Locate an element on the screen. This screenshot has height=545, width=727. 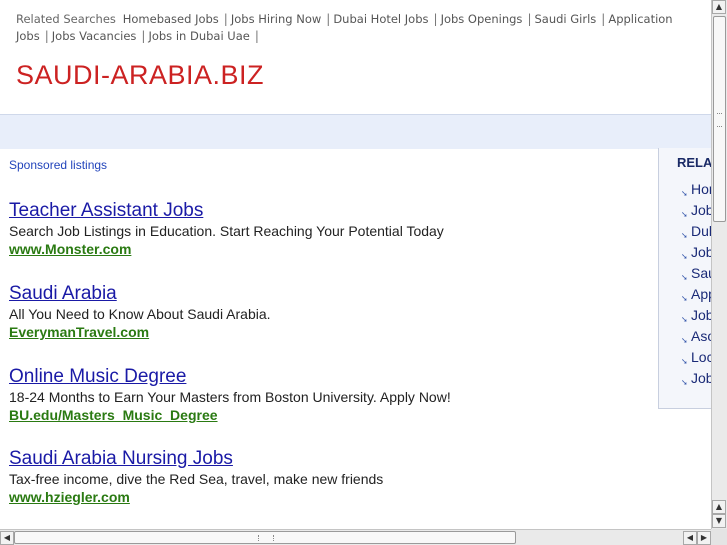
scroll-right-icon: ▶ is located at coordinates (704, 538).